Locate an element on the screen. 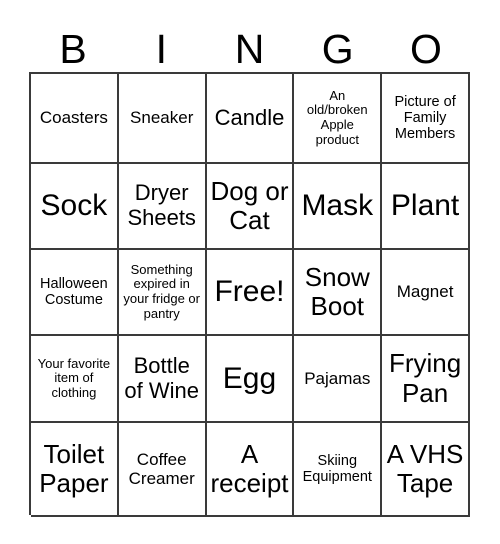  bingo-header-letter-n: N is located at coordinates (249, 49).